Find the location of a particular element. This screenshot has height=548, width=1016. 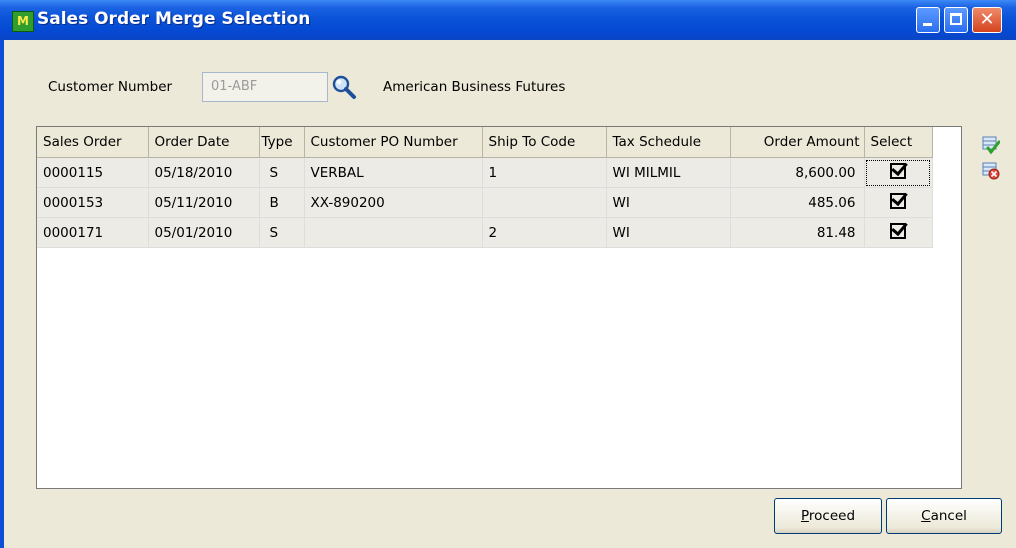

window-title: Sales Order Merge Selection is located at coordinates (174, 19).